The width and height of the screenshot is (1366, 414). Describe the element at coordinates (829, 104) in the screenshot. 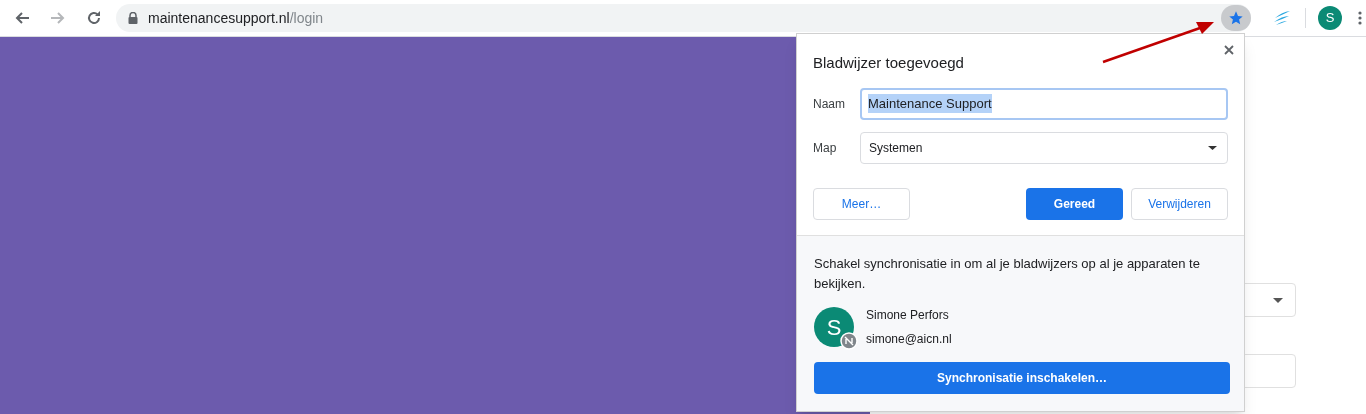

I see `name-label: Naam` at that location.